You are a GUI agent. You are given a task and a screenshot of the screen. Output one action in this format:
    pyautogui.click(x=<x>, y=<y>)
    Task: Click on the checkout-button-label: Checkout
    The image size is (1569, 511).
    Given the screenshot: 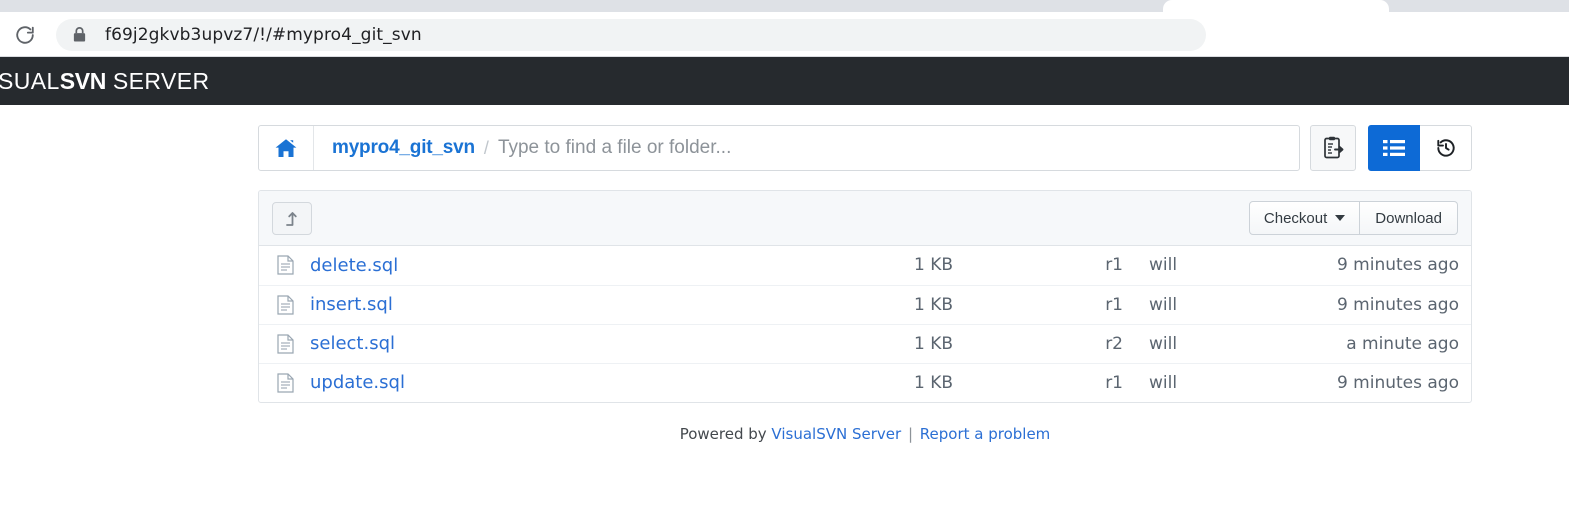 What is the action you would take?
    pyautogui.click(x=1295, y=218)
    